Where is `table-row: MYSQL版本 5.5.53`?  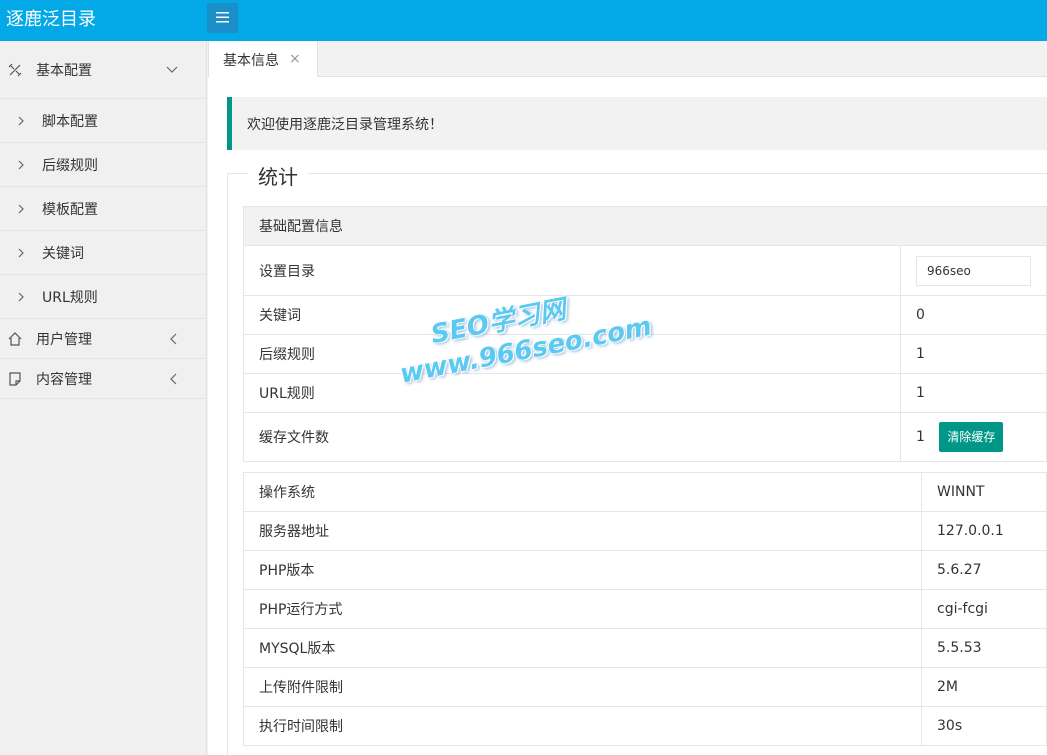 table-row: MYSQL版本 5.5.53 is located at coordinates (645, 648).